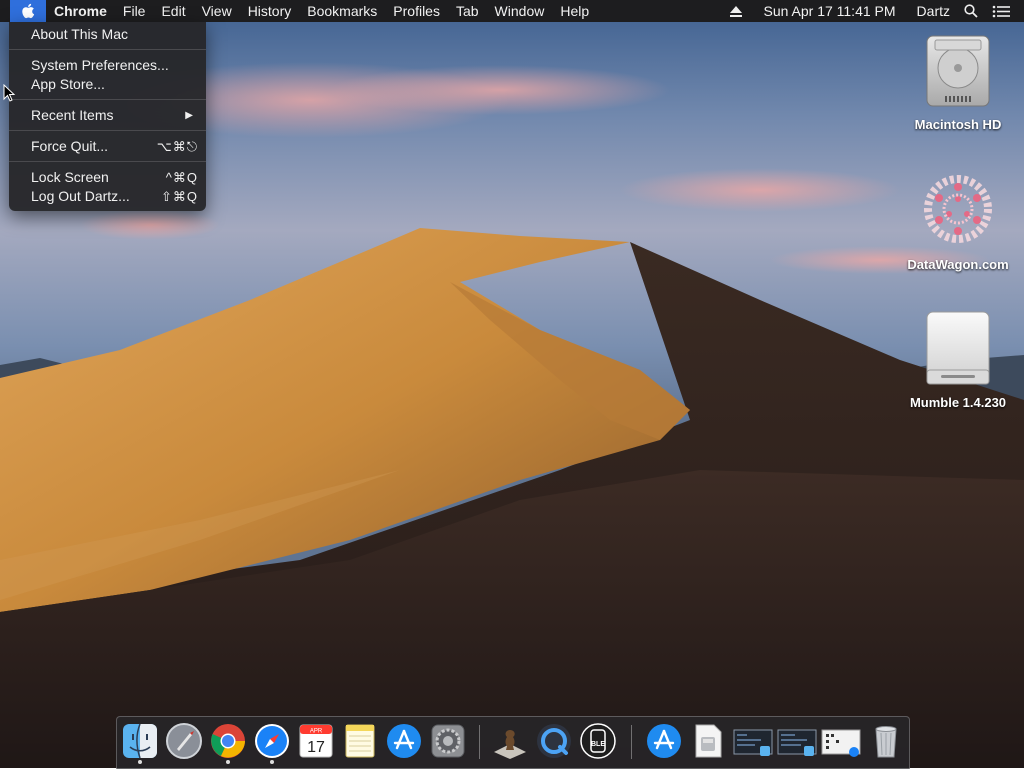 Image resolution: width=1024 pixels, height=769 pixels. I want to click on calendar-icon: APR 17, so click(316, 741).